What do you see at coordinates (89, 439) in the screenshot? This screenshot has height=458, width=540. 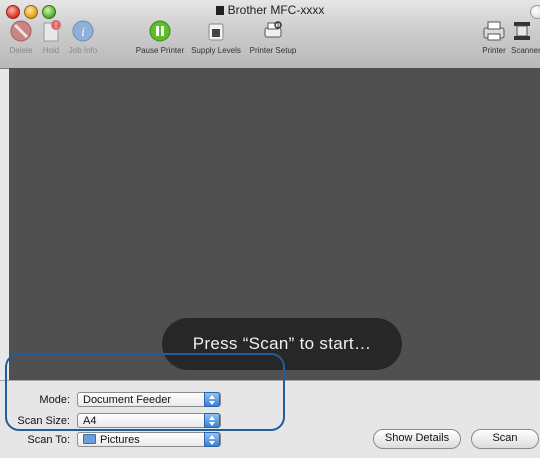 I see `folder-icon` at bounding box center [89, 439].